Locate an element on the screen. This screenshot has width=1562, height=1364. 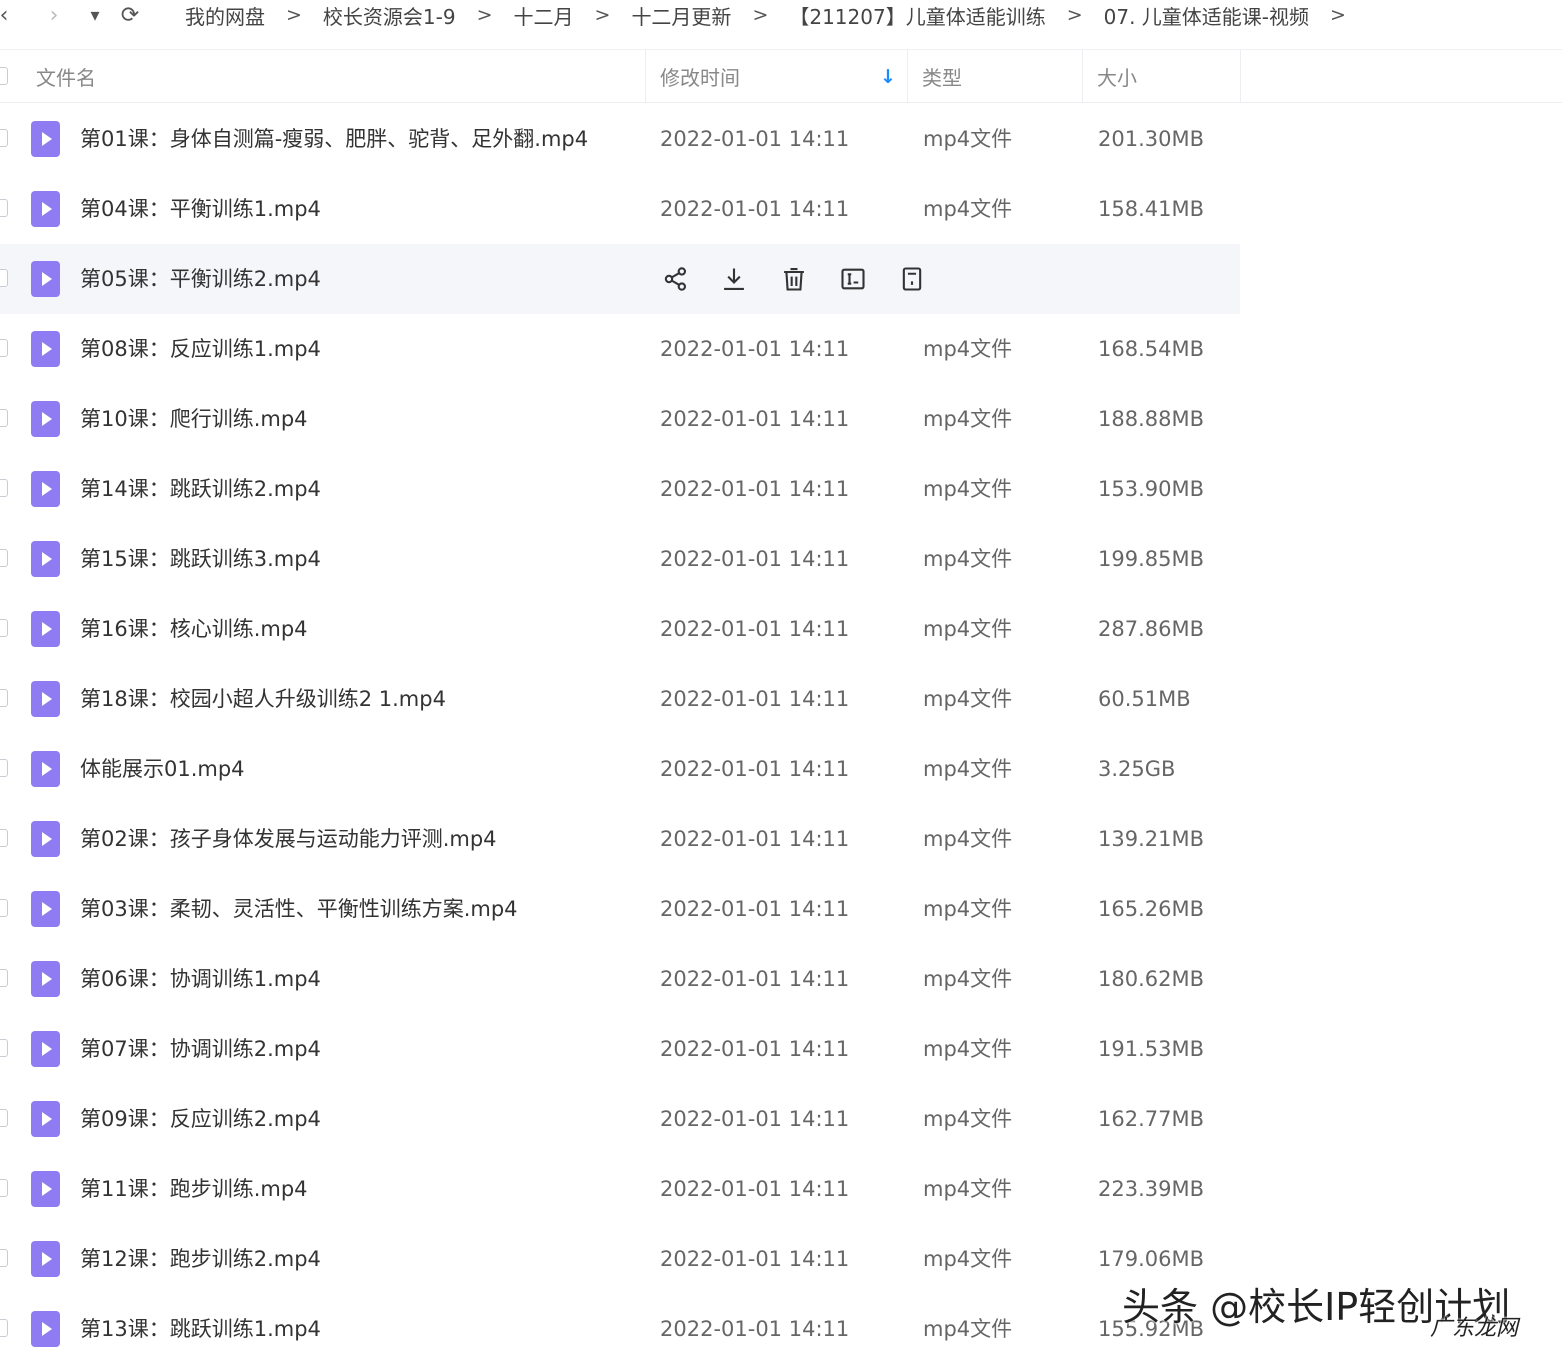
refresh-icon: ⟳ is located at coordinates (130, 15).